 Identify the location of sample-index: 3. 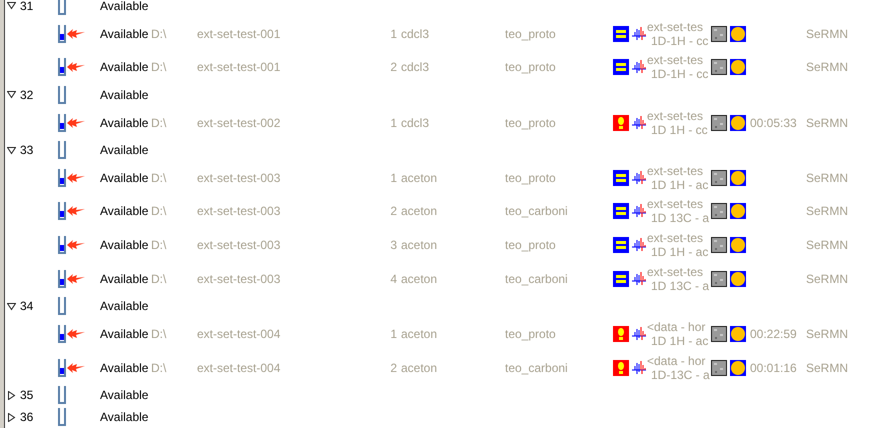
(393, 245).